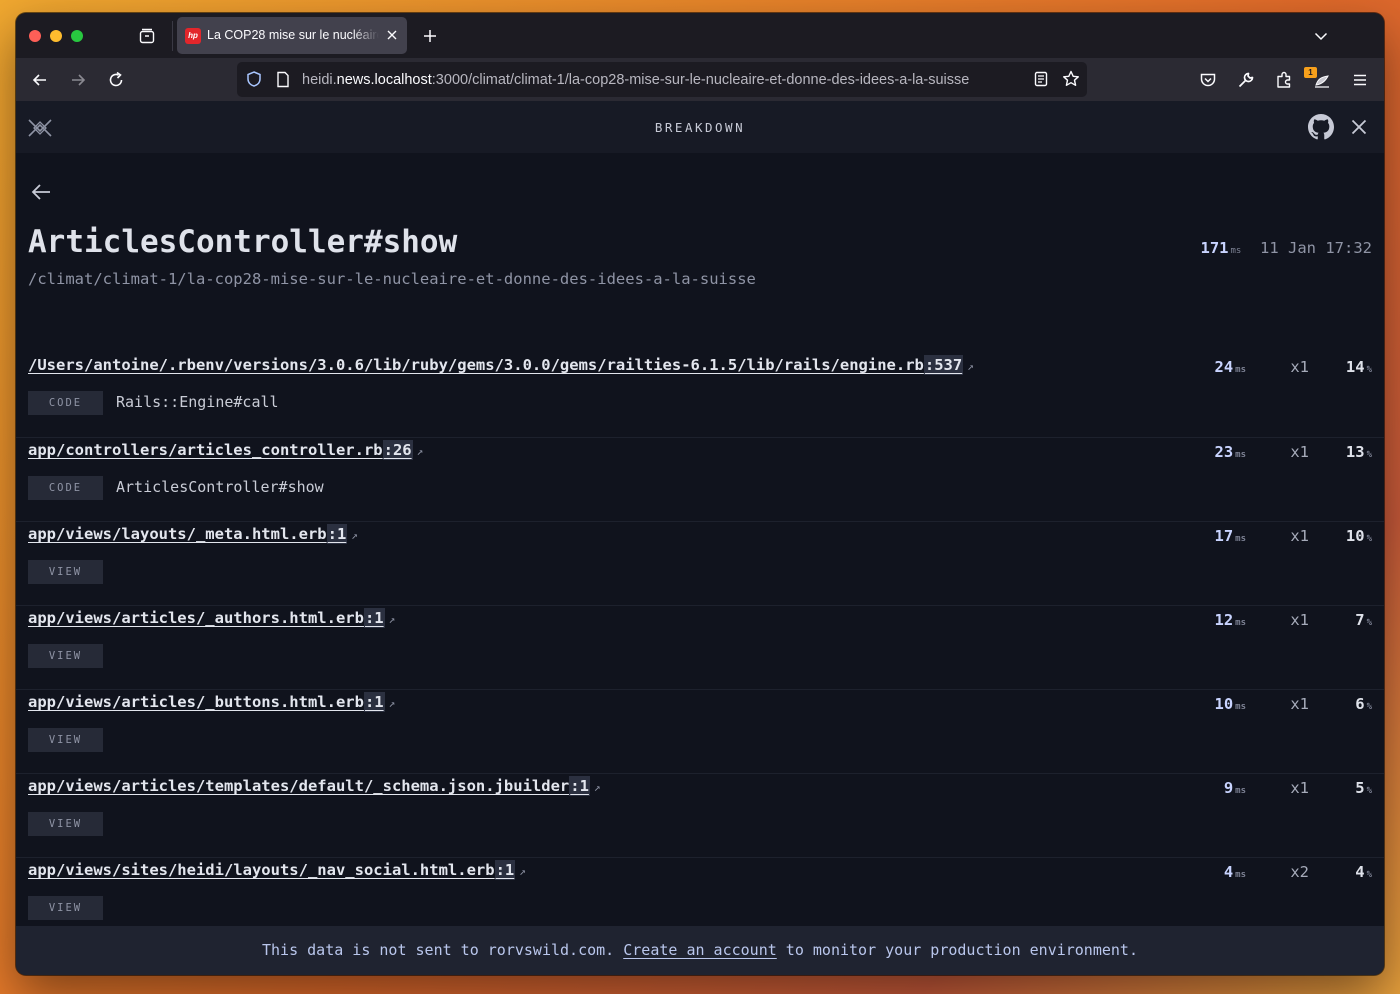 The image size is (1400, 994). What do you see at coordinates (77, 36) in the screenshot?
I see `window-zoom-button` at bounding box center [77, 36].